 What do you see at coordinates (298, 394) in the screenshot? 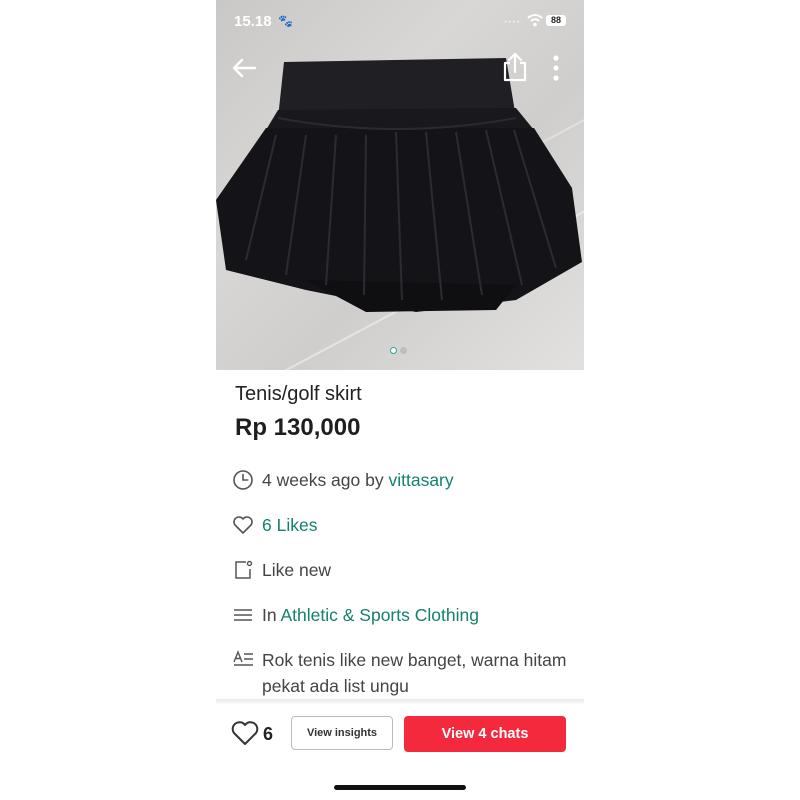
I see `product-title: Tenis/golf skirt` at bounding box center [298, 394].